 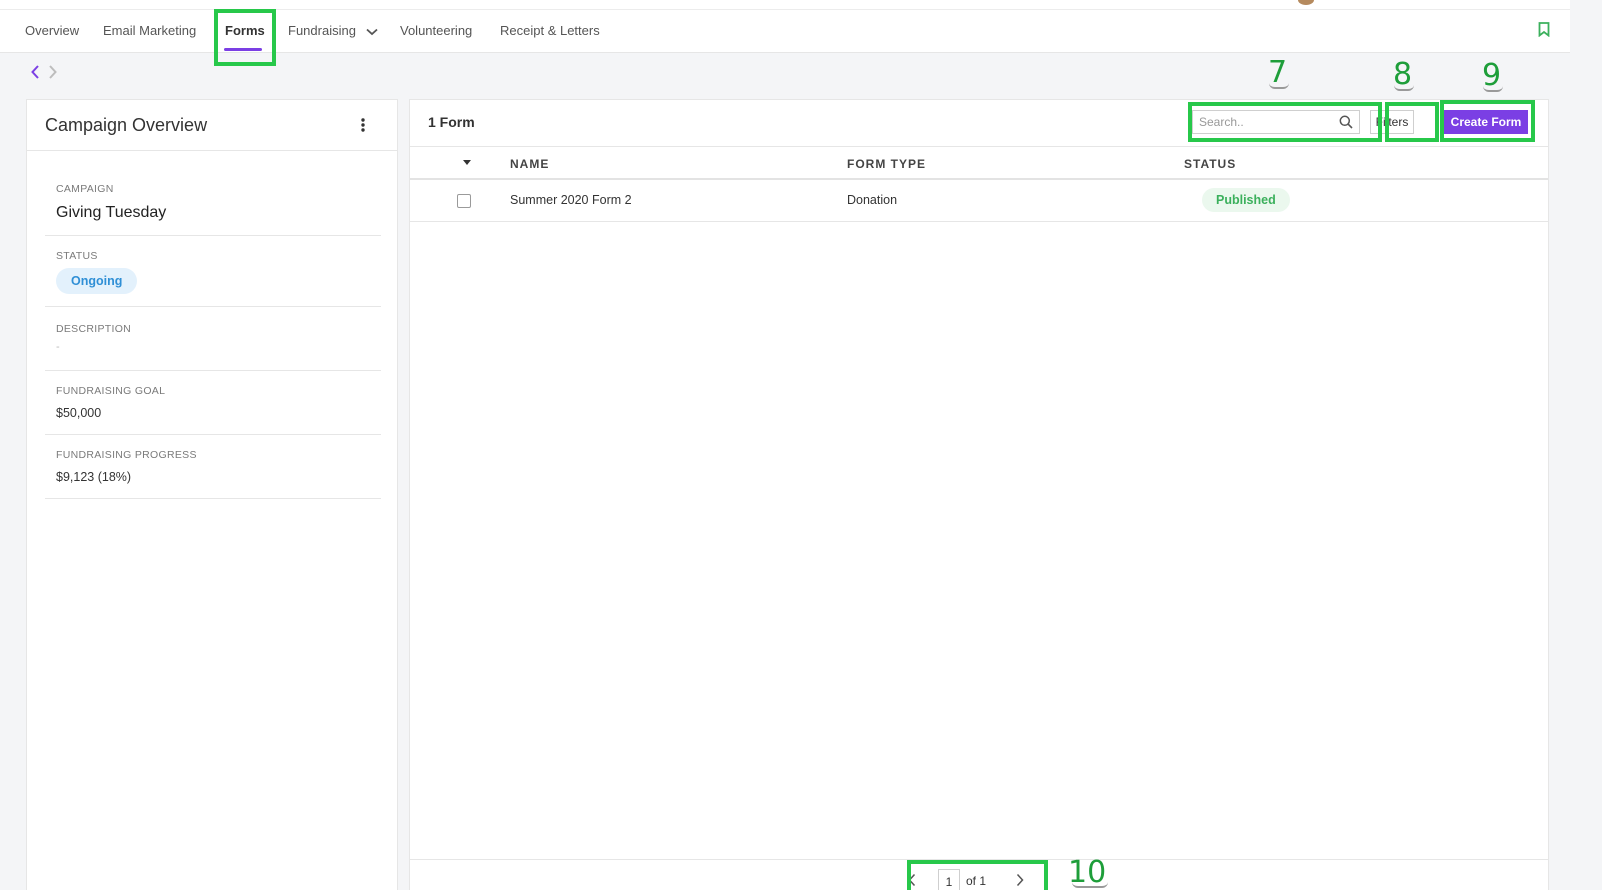 I want to click on active-tab-indicator, so click(x=243, y=49).